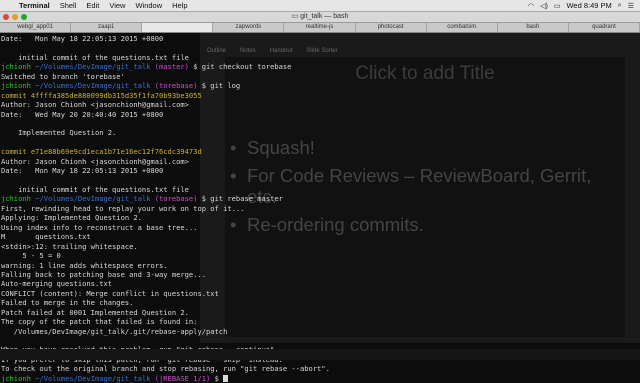 The height and width of the screenshot is (383, 640). I want to click on zoom-icon, so click(24, 17).